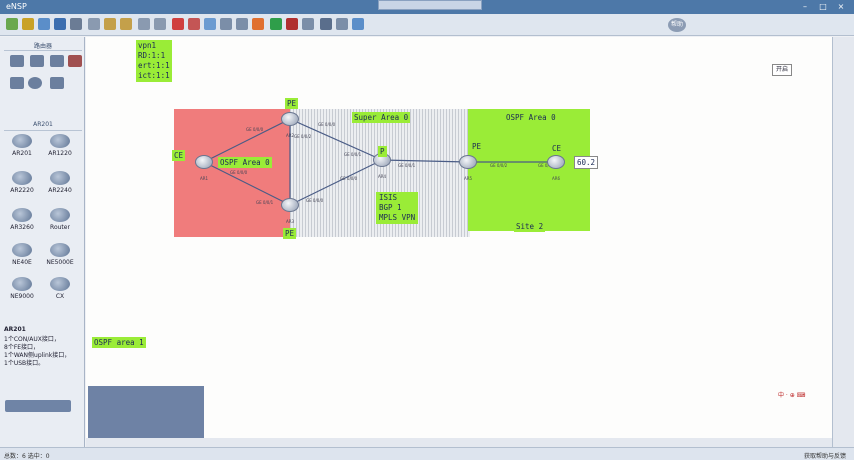 The image size is (854, 460). Describe the element at coordinates (427, 453) in the screenshot. I see `status-bar: 总数：6 选中：0 获取帮助与反馈` at that location.